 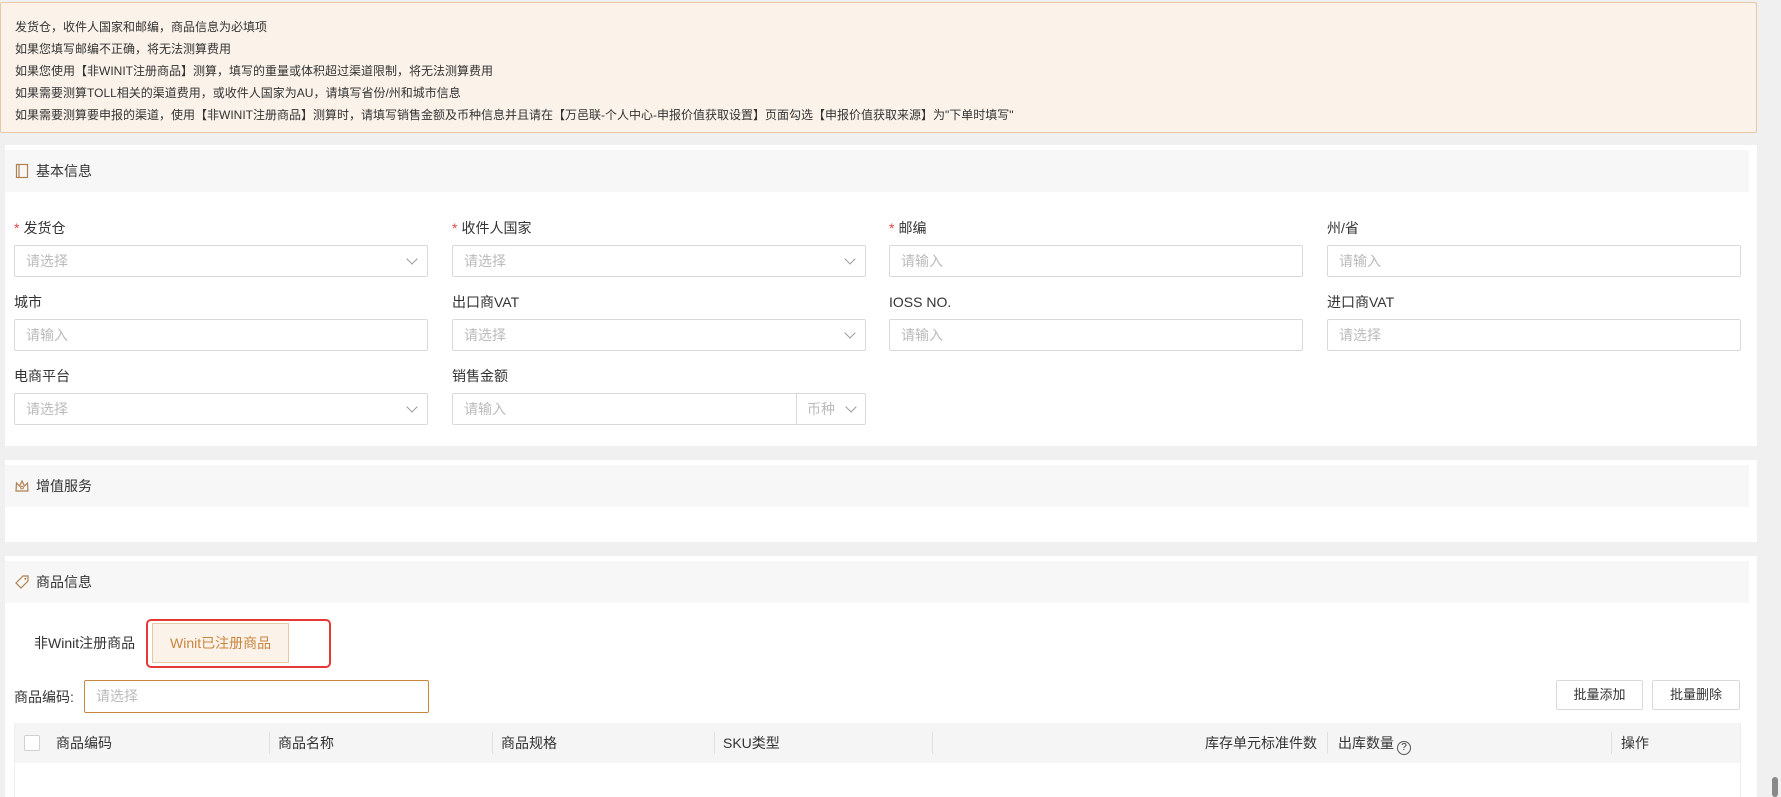 I want to click on section-title: 基本信息, so click(x=64, y=171).